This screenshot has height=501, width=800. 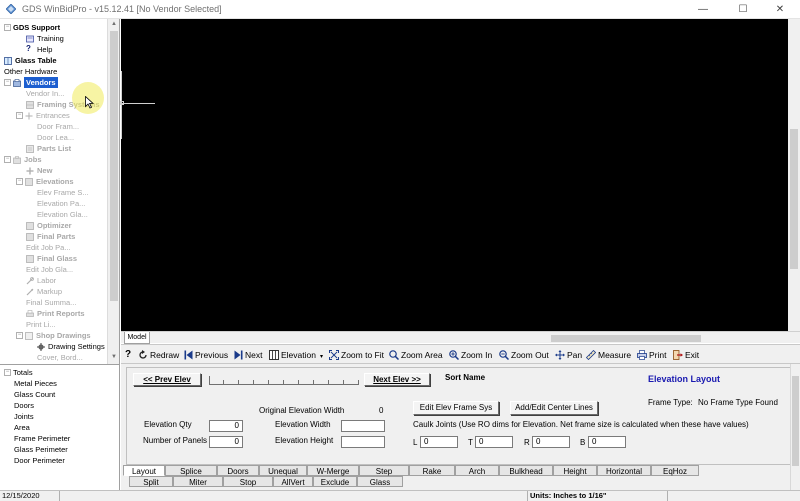 I want to click on elevation-slider, so click(x=284, y=384).